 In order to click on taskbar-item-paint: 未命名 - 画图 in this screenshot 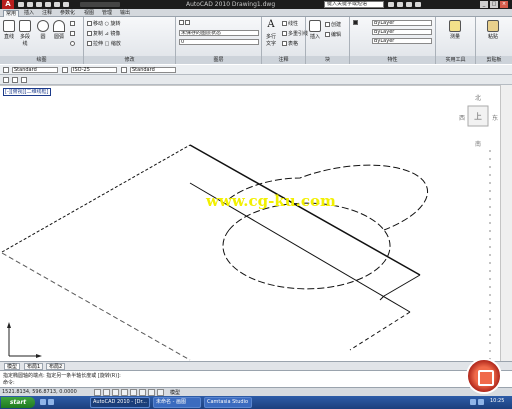, I will do `click(177, 402)`.